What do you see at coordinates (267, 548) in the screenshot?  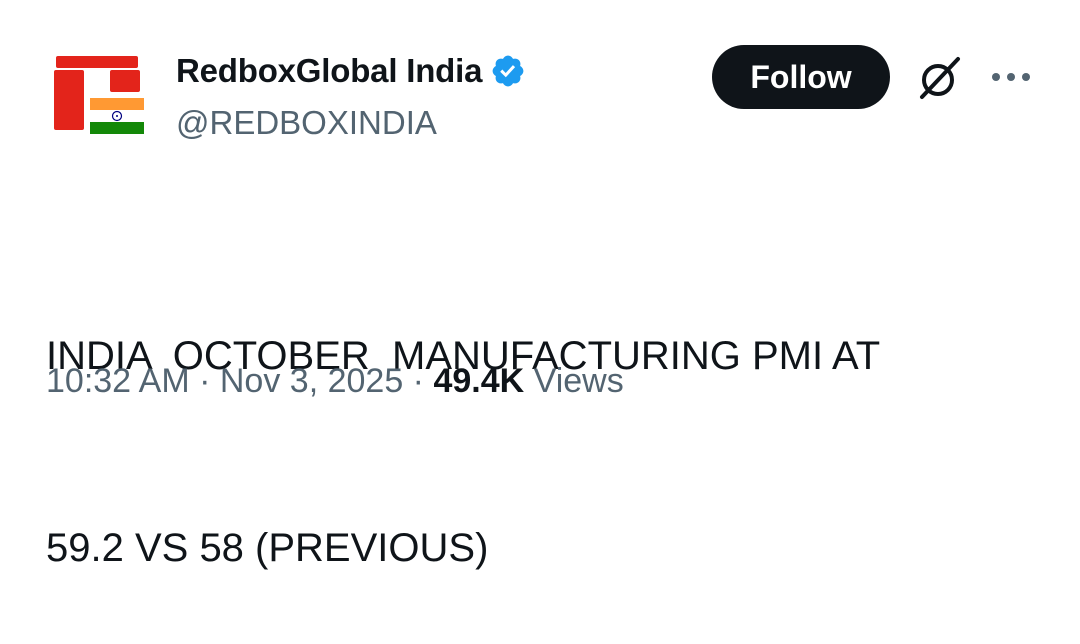 I see `tweet-text-line-2: 59.2 VS 58 (PREVIOUS)` at bounding box center [267, 548].